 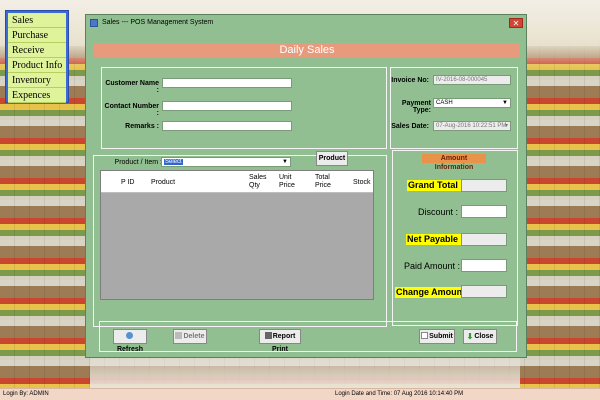 I want to click on window-title: Sales --- POS Management System, so click(x=158, y=22).